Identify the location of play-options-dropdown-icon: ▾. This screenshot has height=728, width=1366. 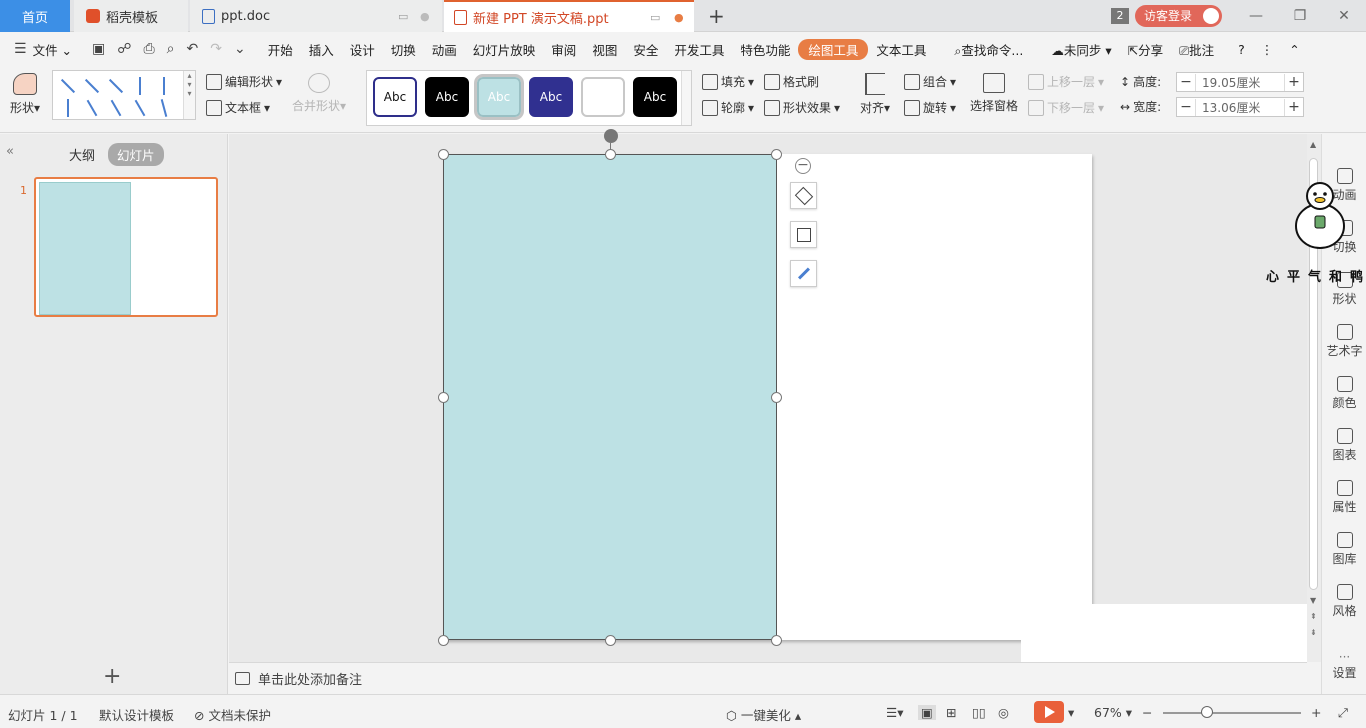
(1071, 712).